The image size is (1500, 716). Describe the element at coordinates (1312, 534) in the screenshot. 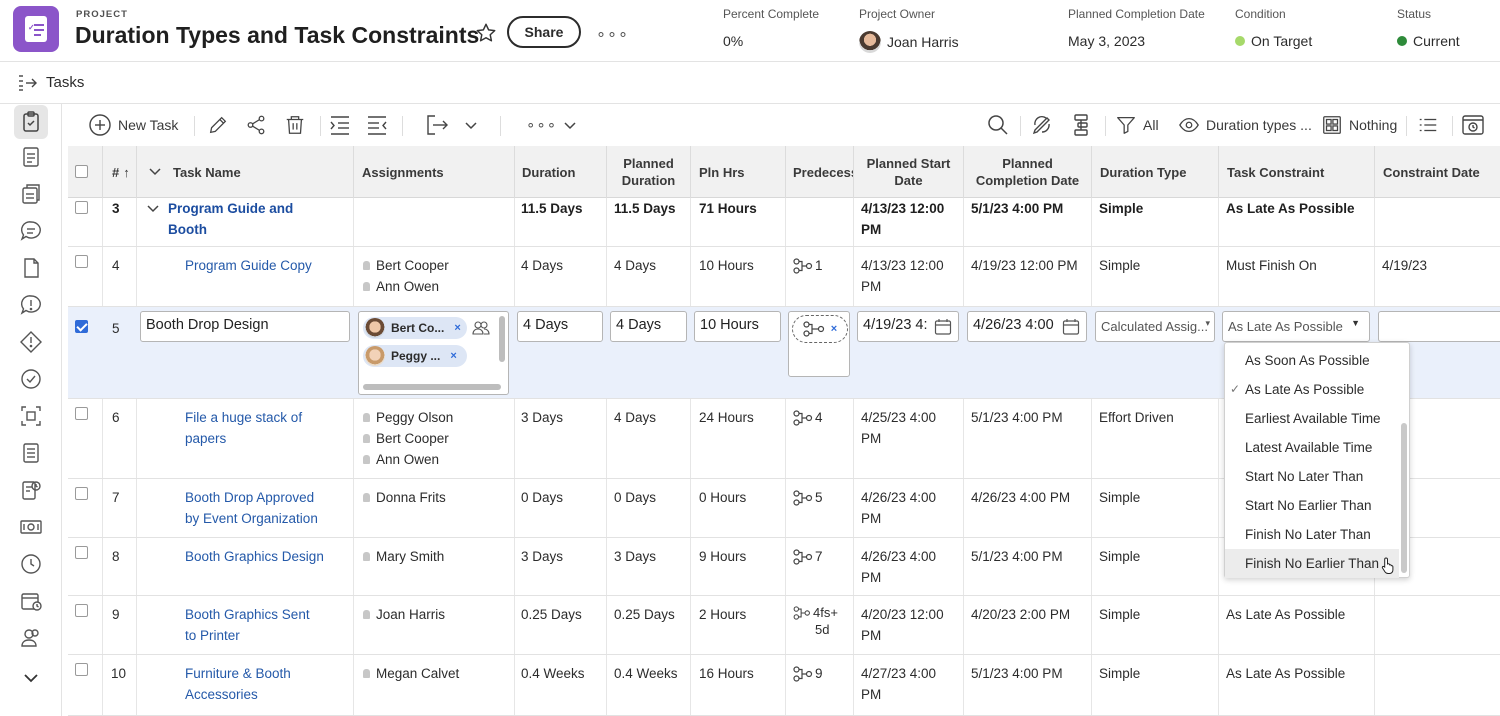

I see `menu-item-finish-no-later-than: Finish No Later Than` at that location.